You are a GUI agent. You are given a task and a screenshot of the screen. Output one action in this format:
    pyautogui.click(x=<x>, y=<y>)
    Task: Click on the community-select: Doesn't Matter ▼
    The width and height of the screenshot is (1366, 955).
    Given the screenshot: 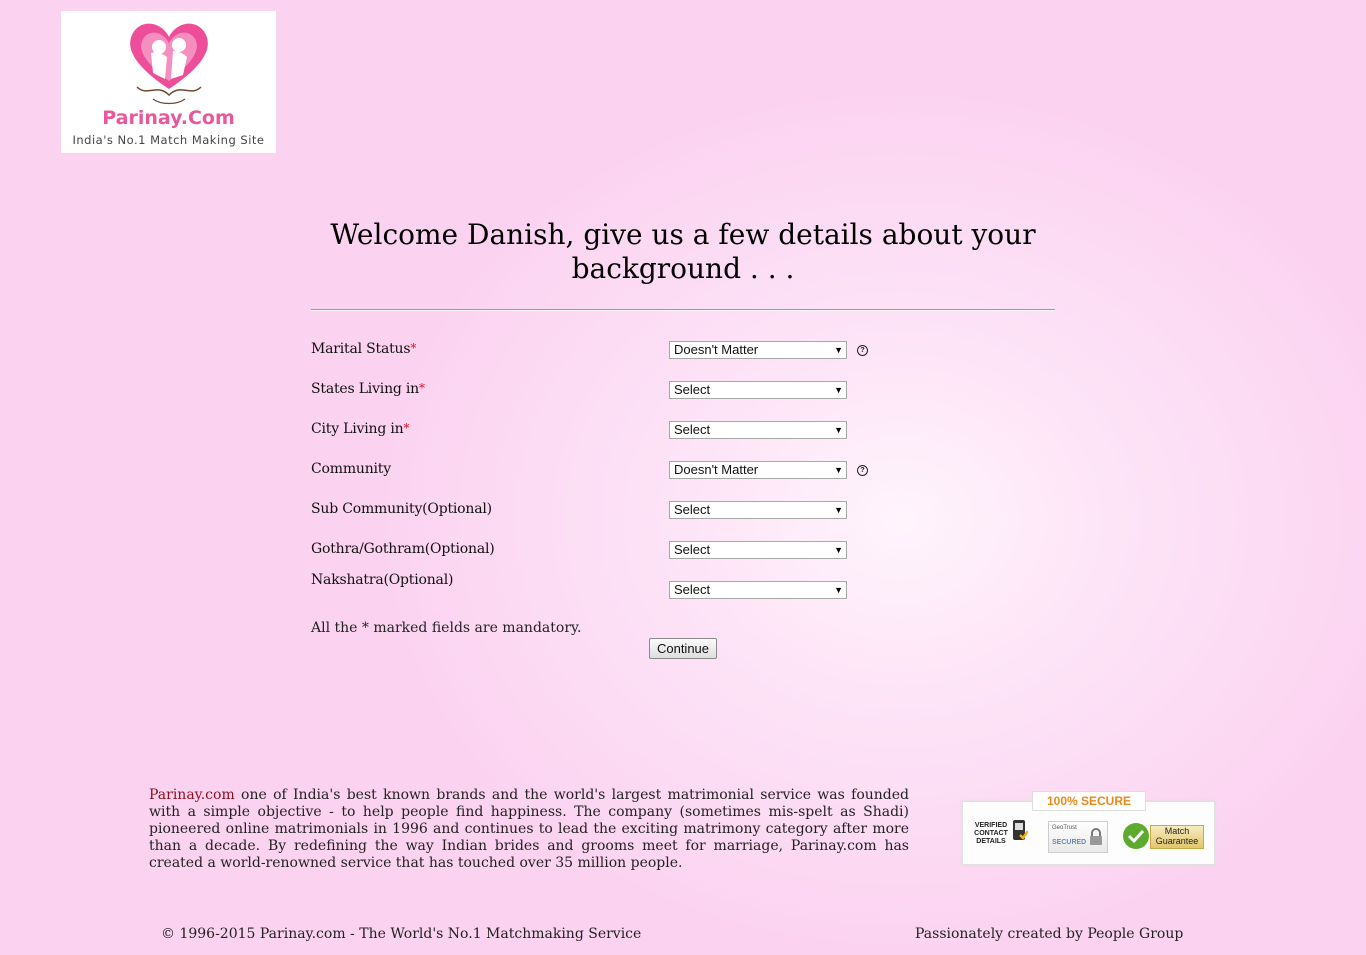 What is the action you would take?
    pyautogui.click(x=758, y=470)
    